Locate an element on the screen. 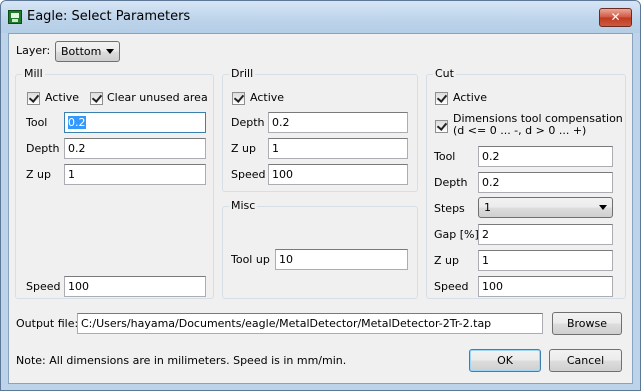 Image resolution: width=641 pixels, height=391 pixels. misc-group-title: Misc is located at coordinates (243, 205).